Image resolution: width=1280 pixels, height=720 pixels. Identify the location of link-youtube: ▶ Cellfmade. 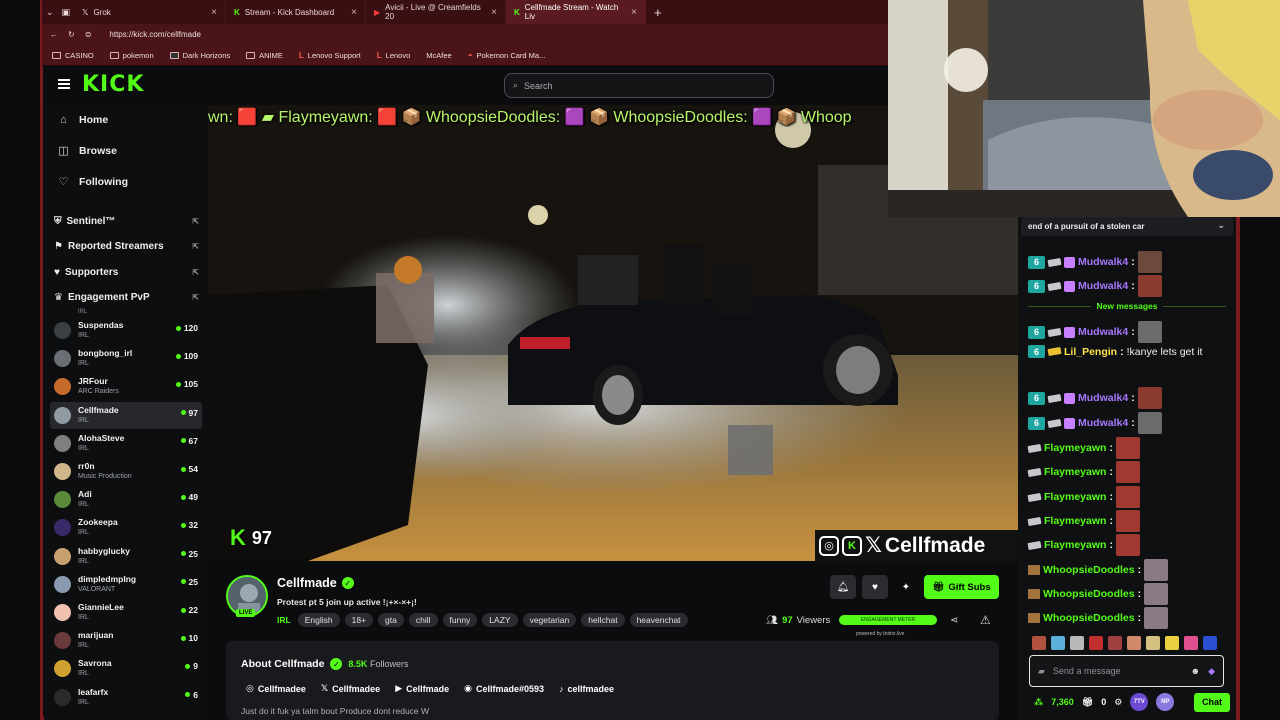
(422, 688).